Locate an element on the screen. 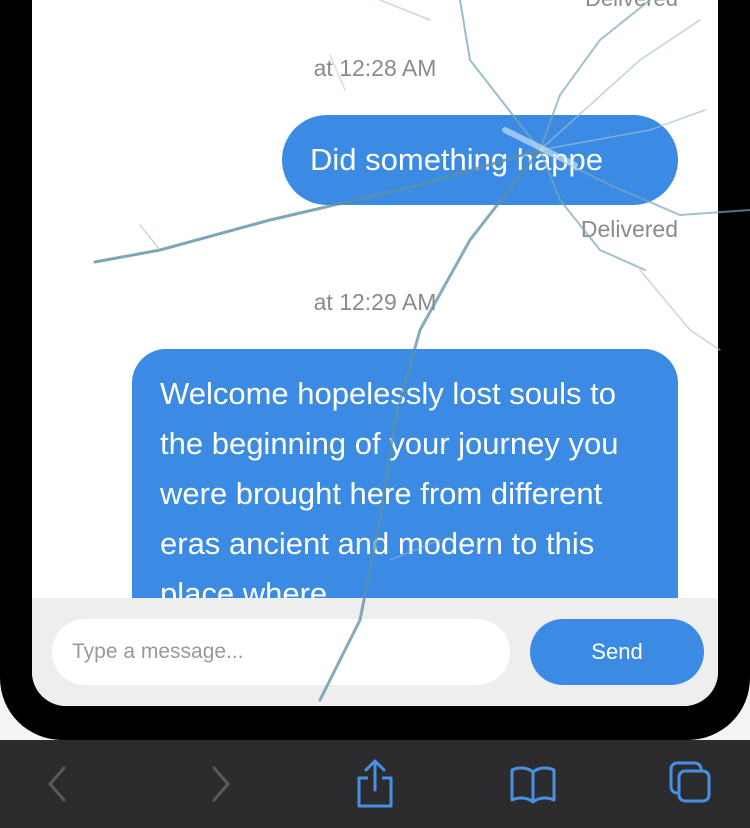 This screenshot has height=828, width=750. browser-toolbar is located at coordinates (375, 784).